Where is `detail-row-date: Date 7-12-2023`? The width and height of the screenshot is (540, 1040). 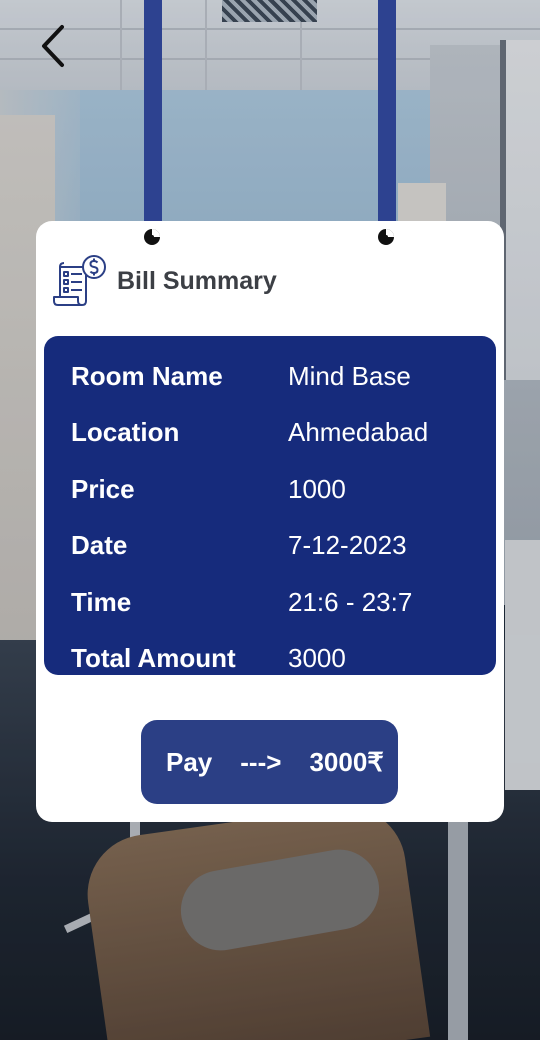
detail-row-date: Date 7-12-2023 is located at coordinates (270, 546).